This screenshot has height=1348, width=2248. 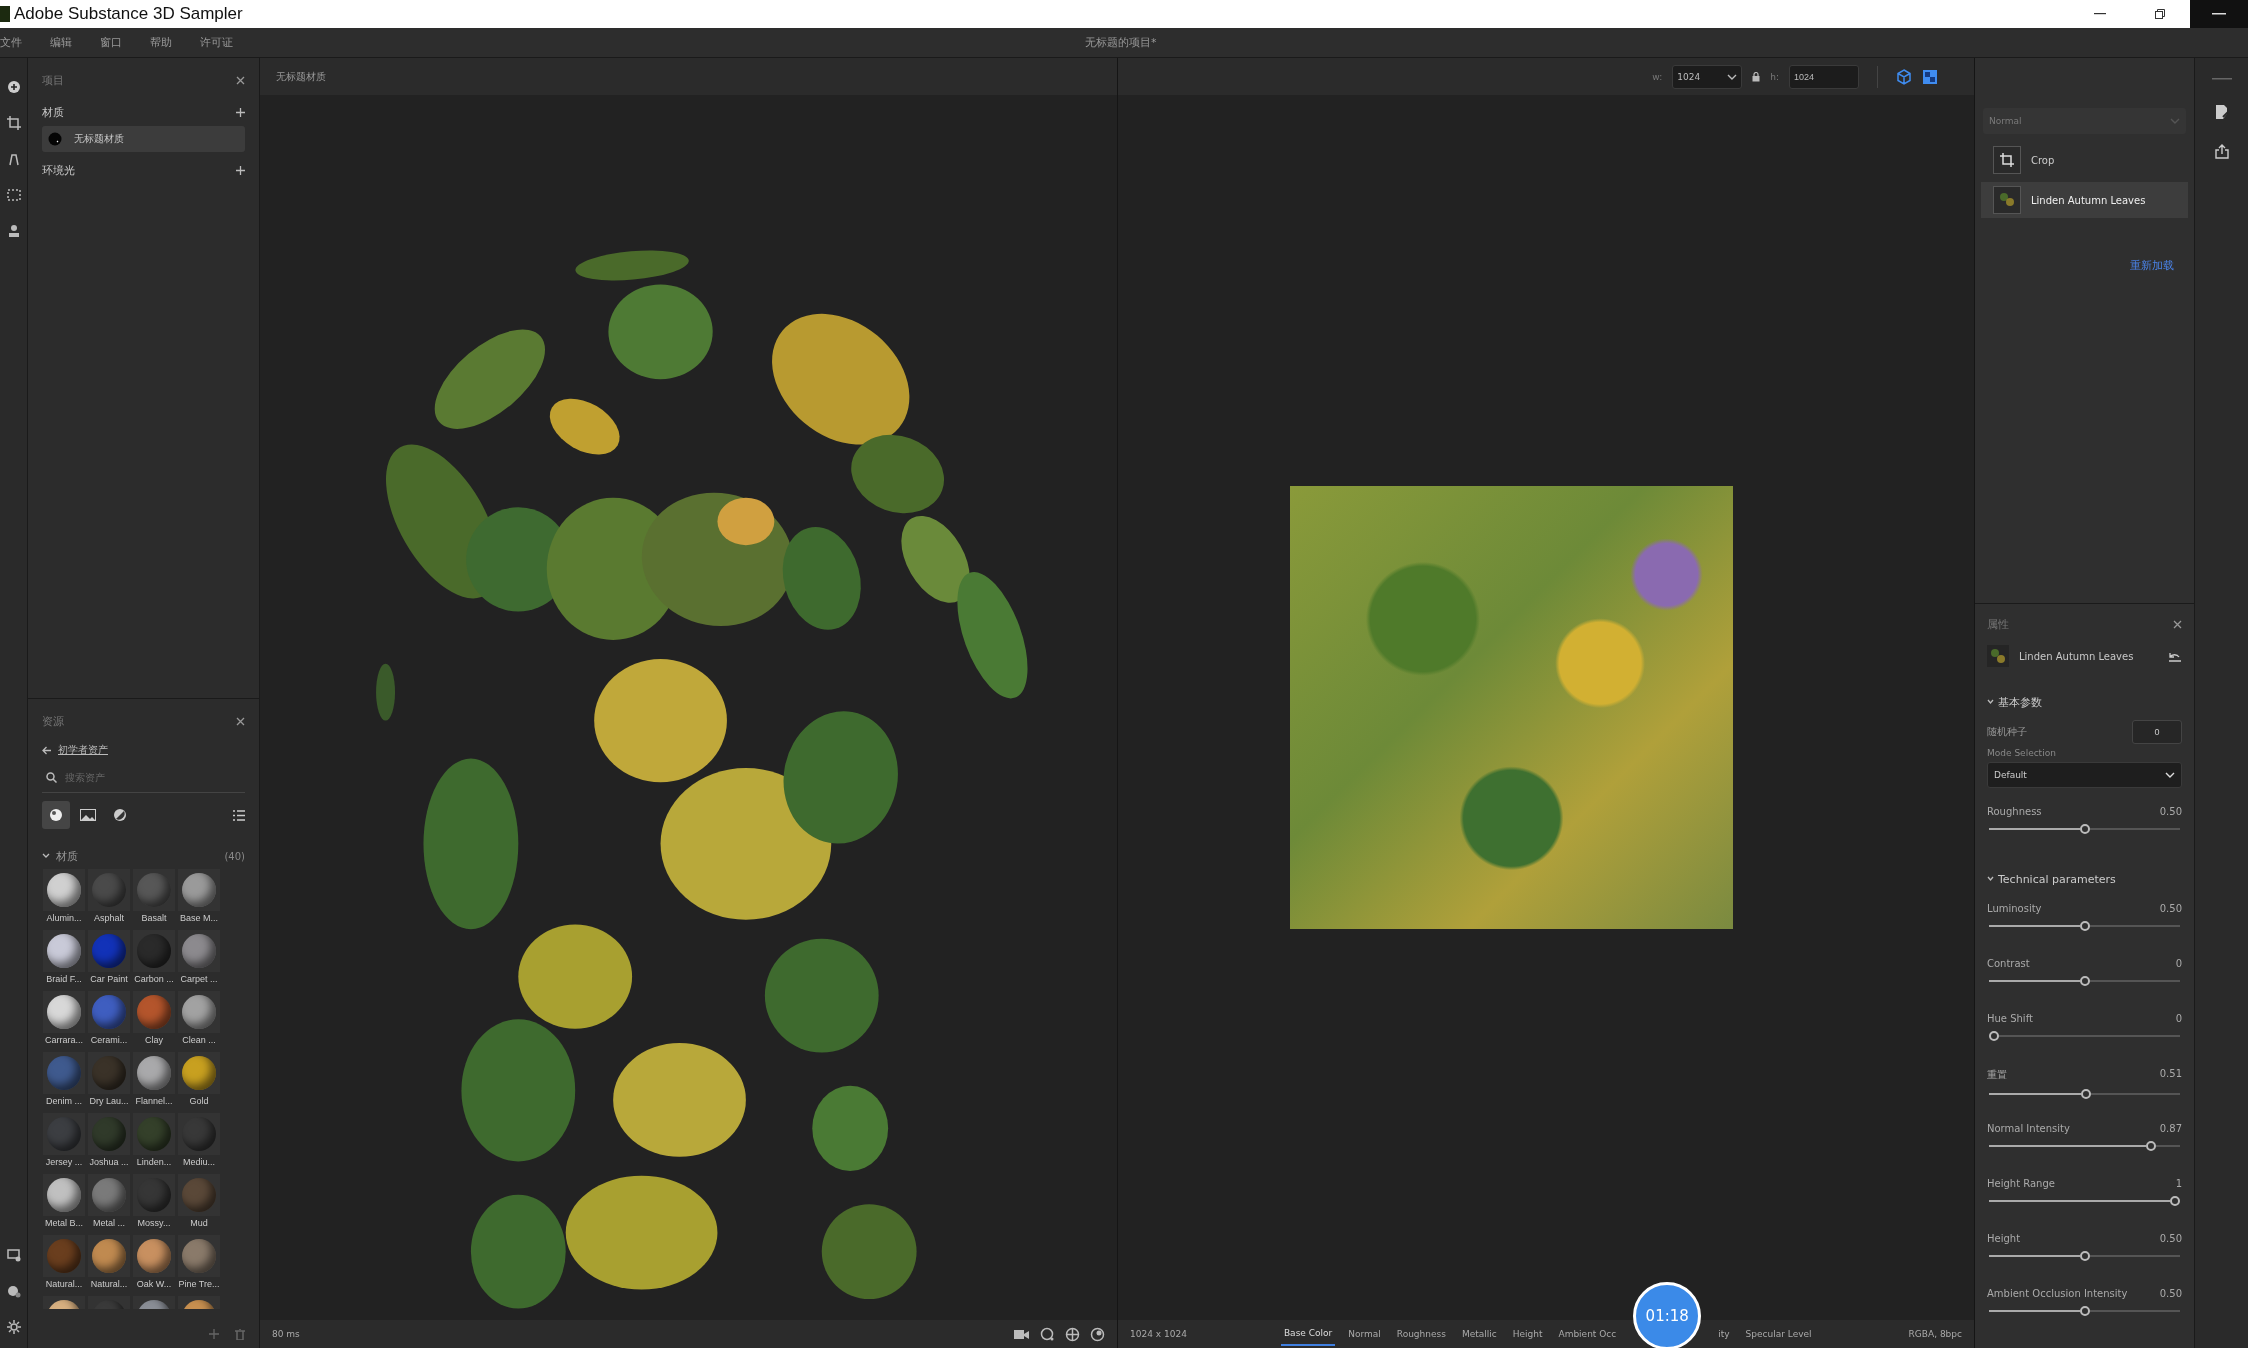 I want to click on menu-item: 帮助, so click(x=161, y=42).